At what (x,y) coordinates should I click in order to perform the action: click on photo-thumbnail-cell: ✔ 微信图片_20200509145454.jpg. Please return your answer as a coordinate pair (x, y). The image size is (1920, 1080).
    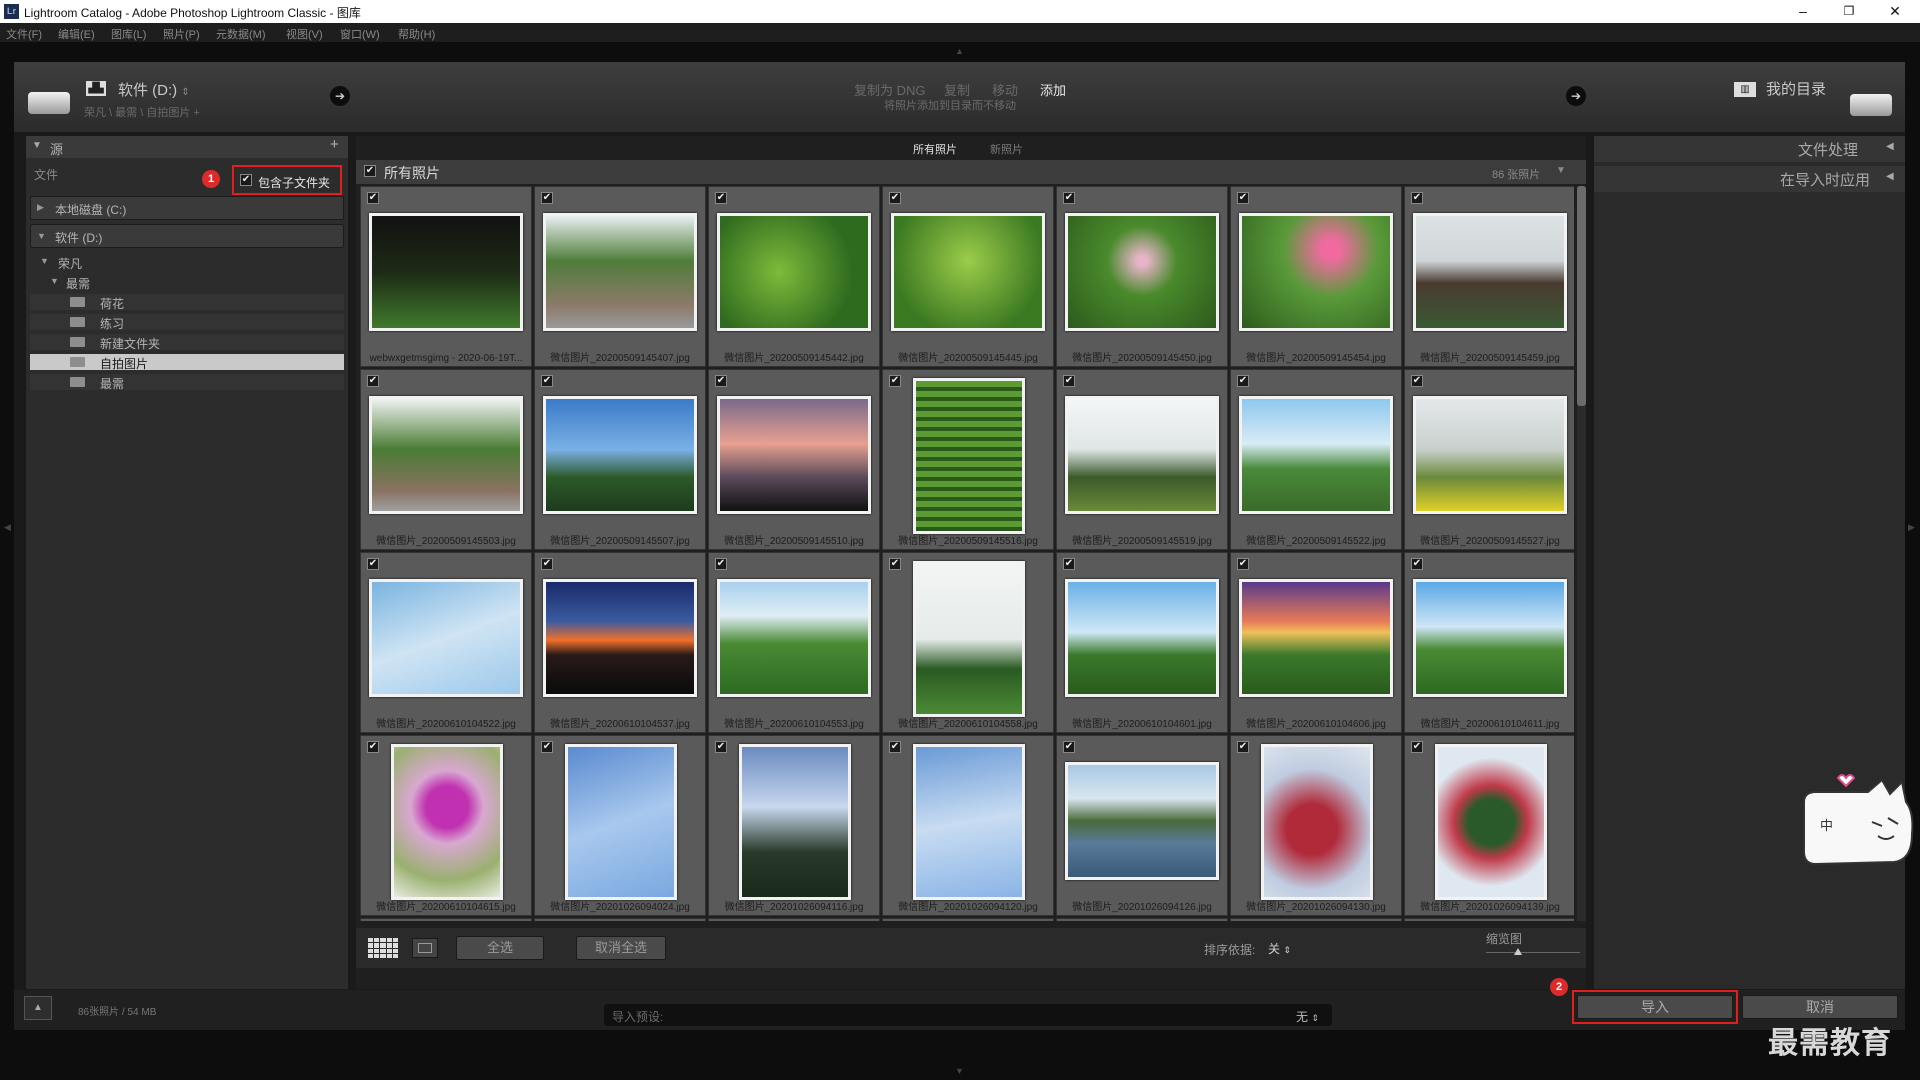
    Looking at the image, I should click on (1316, 276).